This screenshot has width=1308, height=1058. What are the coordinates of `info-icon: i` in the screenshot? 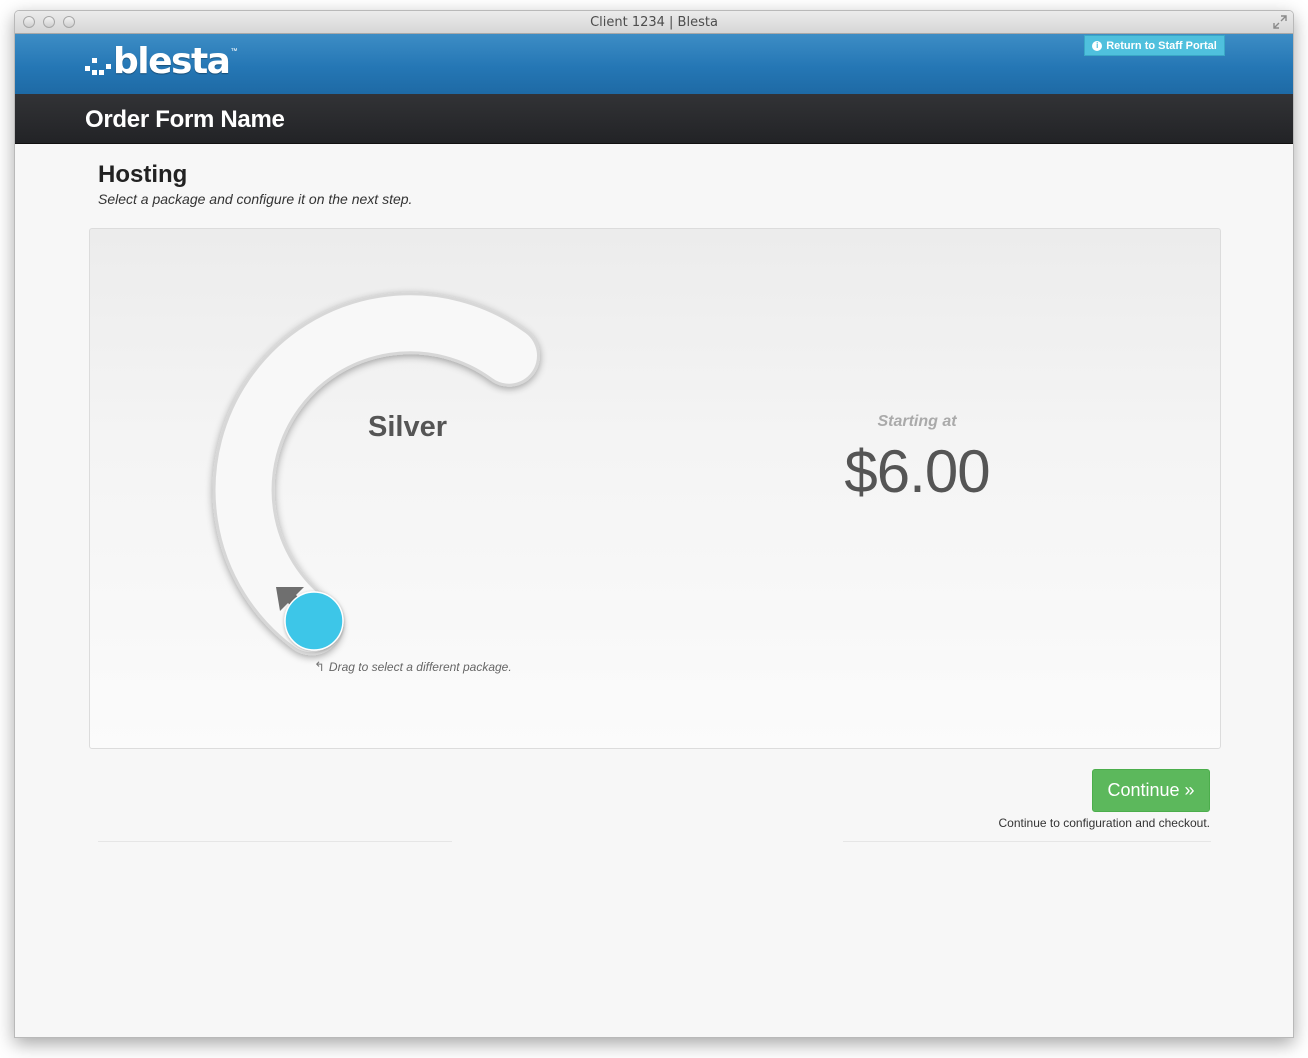 It's located at (1097, 45).